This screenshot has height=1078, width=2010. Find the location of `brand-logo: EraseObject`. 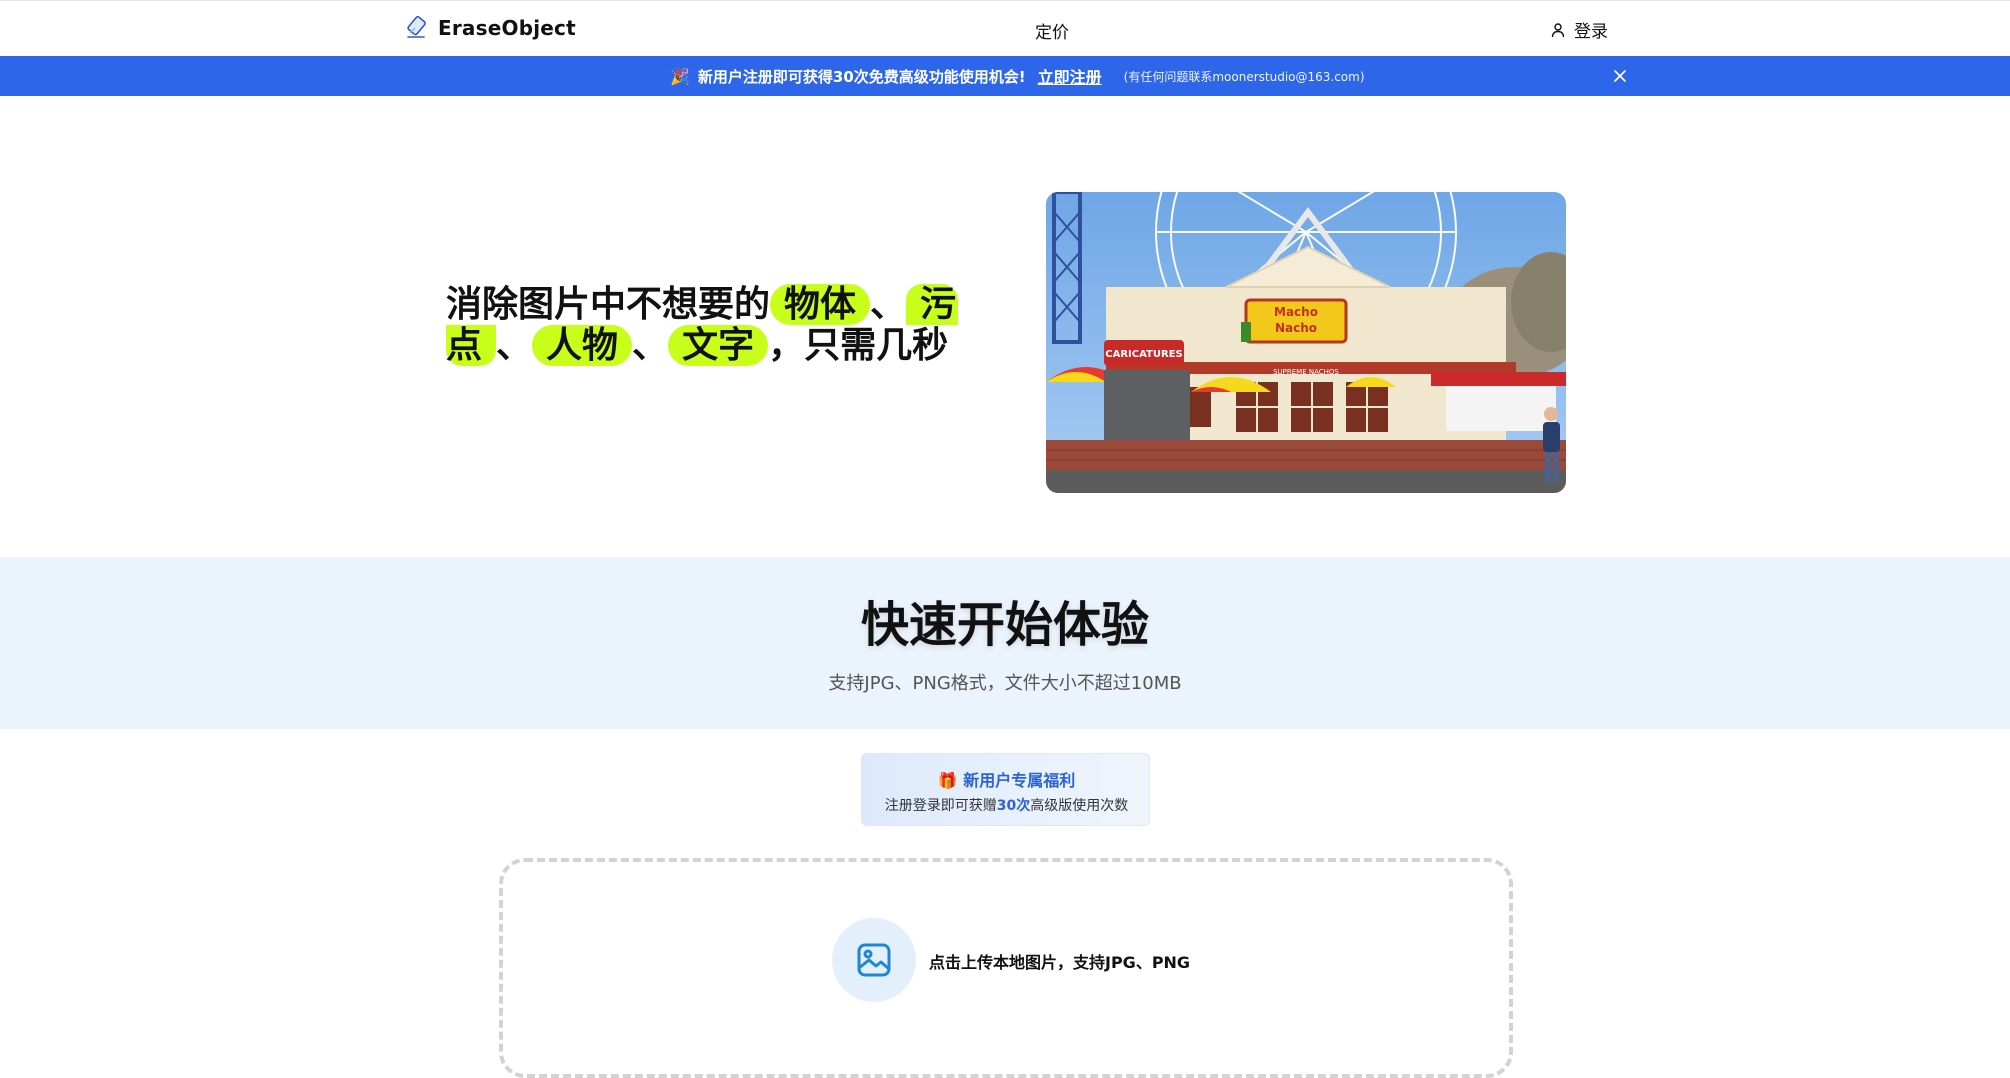

brand-logo: EraseObject is located at coordinates (490, 28).